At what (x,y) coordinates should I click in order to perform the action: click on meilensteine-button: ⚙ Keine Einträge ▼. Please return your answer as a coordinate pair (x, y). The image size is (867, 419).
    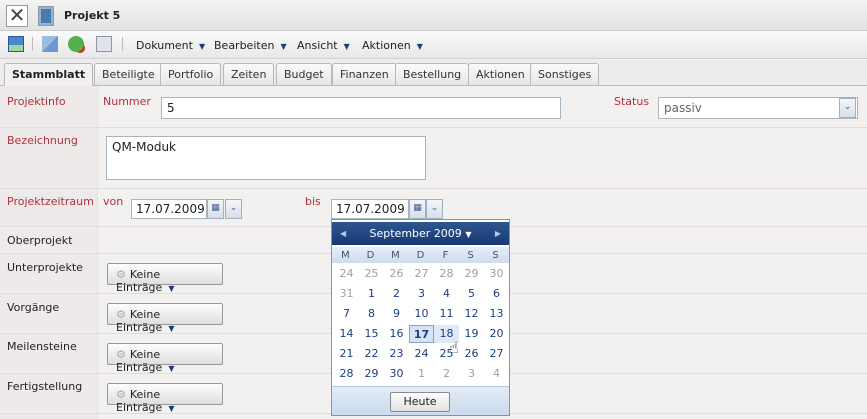
    Looking at the image, I should click on (165, 358).